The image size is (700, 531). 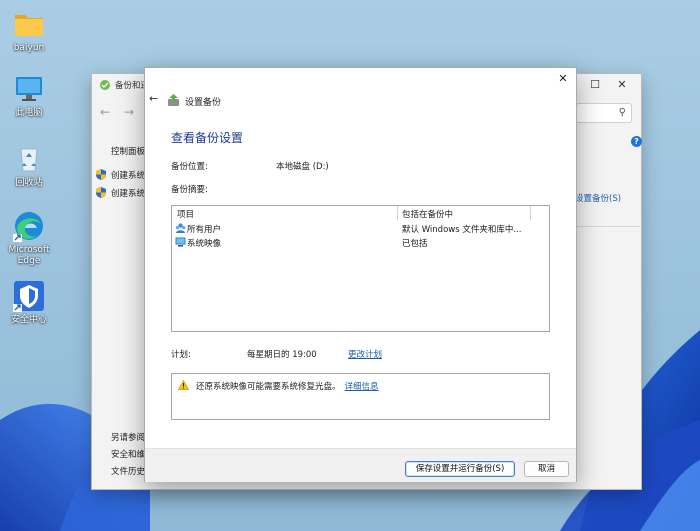 I want to click on folder-icon, so click(x=29, y=24).